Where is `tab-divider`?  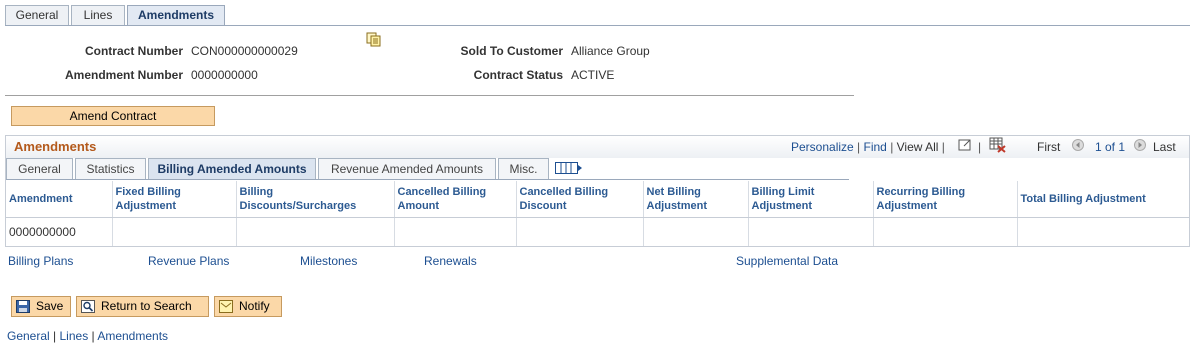 tab-divider is located at coordinates (597, 25).